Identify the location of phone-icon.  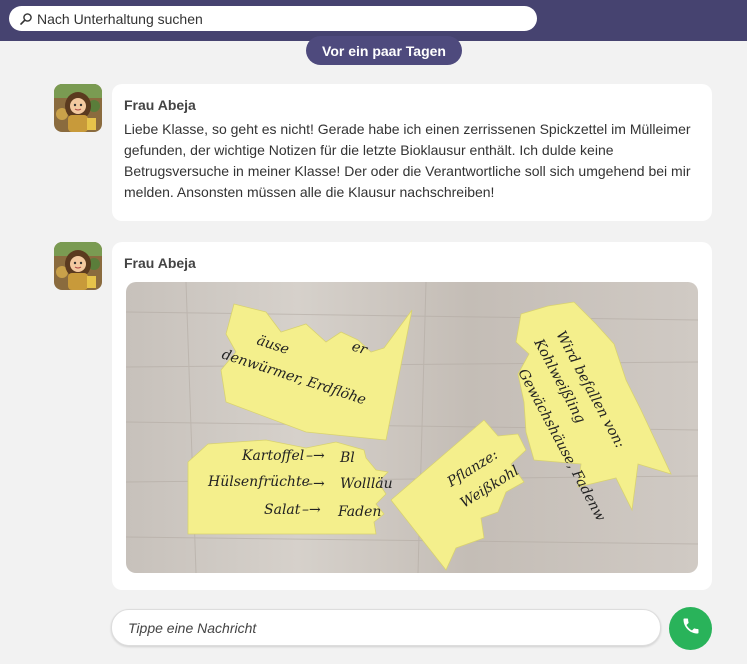
(691, 628).